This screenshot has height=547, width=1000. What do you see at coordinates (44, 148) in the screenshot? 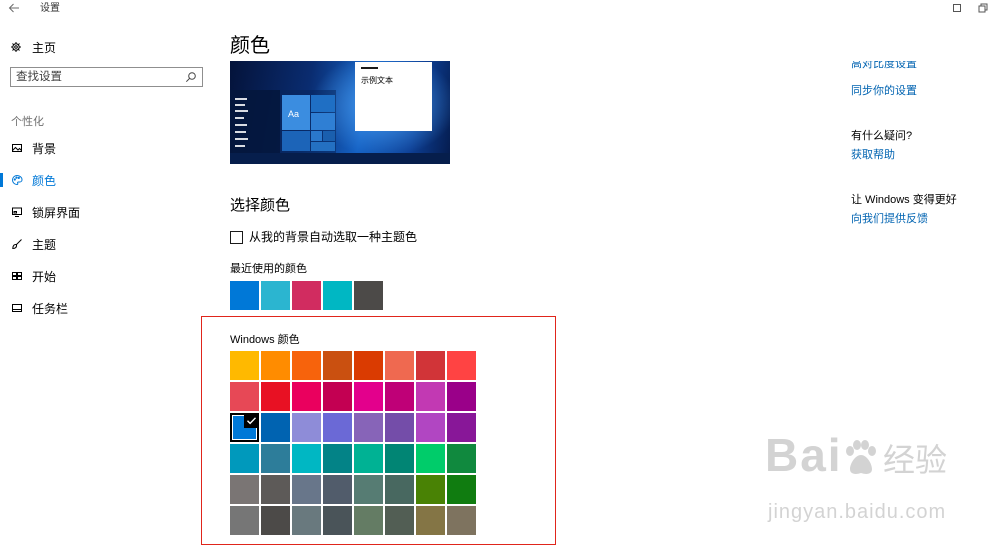
I see `sidebar-item-label: 背景` at bounding box center [44, 148].